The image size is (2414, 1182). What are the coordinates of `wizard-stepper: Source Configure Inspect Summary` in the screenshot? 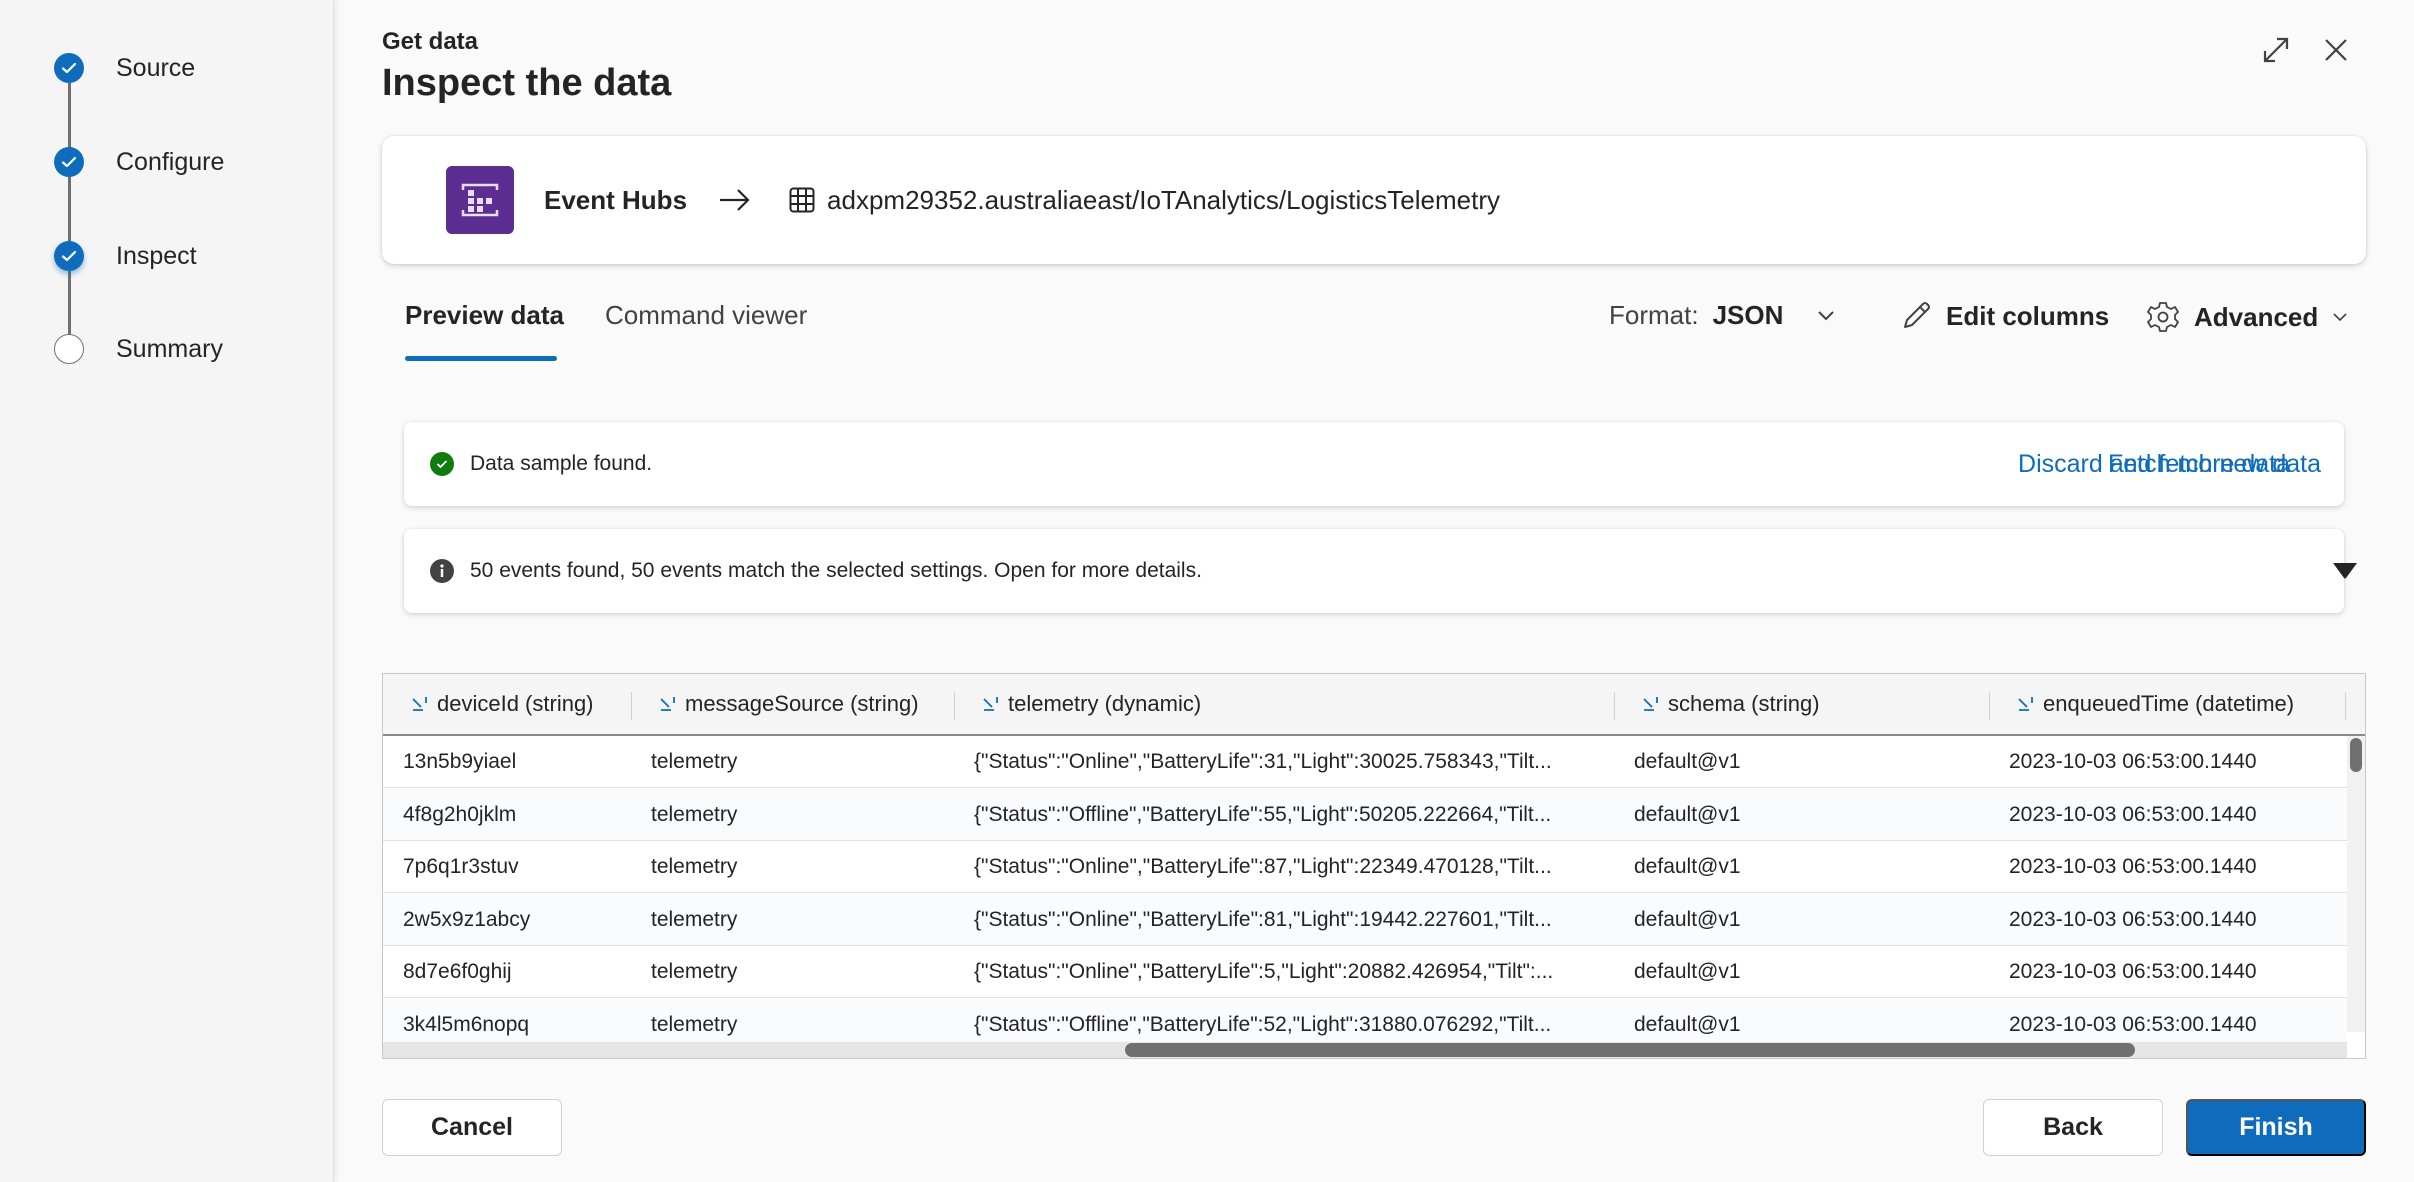 It's located at (167, 591).